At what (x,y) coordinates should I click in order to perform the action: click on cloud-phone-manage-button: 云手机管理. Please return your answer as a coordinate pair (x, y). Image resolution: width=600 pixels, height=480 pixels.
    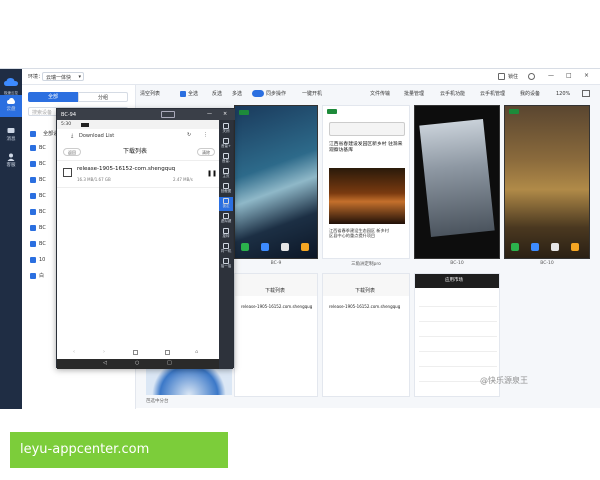
    Looking at the image, I should click on (492, 94).